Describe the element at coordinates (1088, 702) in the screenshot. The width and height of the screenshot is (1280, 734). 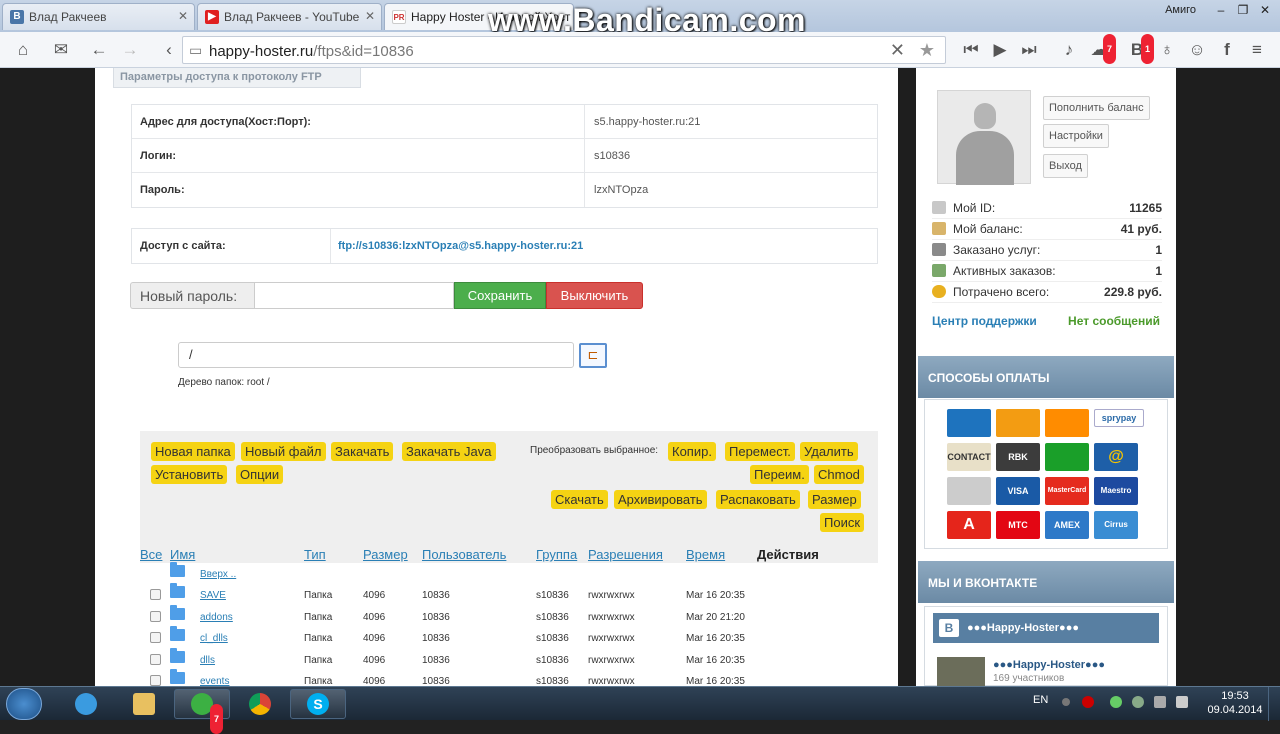
I see `record-icon` at that location.